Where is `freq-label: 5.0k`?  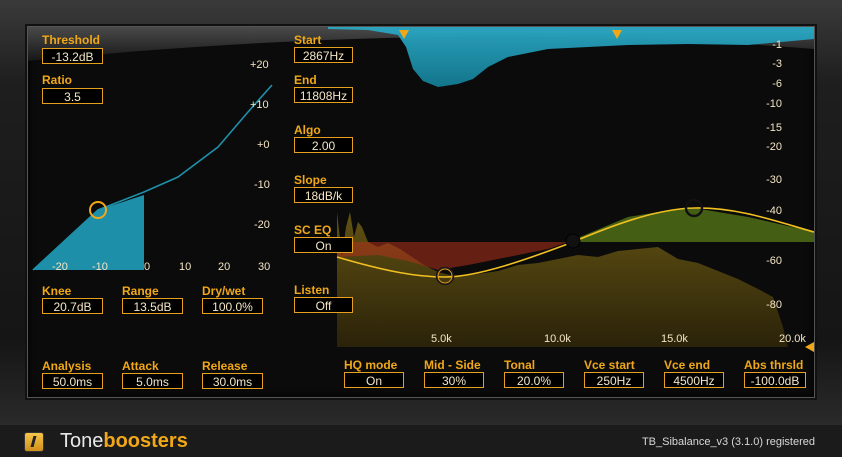
freq-label: 5.0k is located at coordinates (441, 339).